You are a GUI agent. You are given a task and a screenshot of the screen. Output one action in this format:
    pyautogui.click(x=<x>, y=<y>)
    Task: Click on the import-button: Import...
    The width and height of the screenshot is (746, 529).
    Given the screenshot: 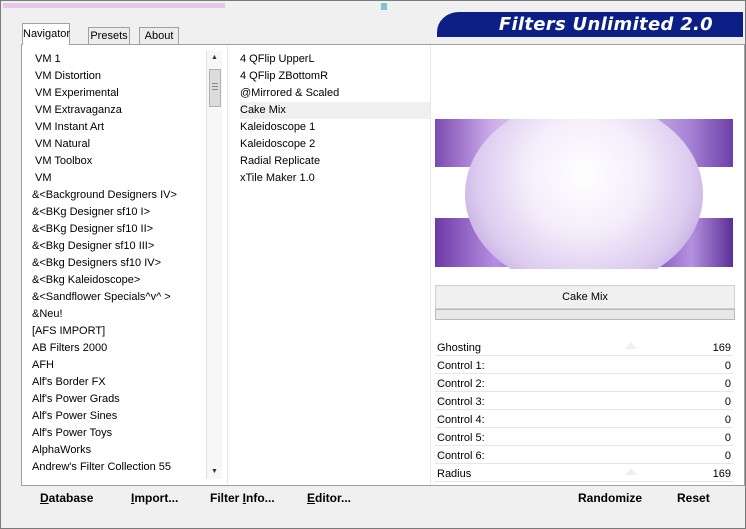 What is the action you would take?
    pyautogui.click(x=154, y=498)
    